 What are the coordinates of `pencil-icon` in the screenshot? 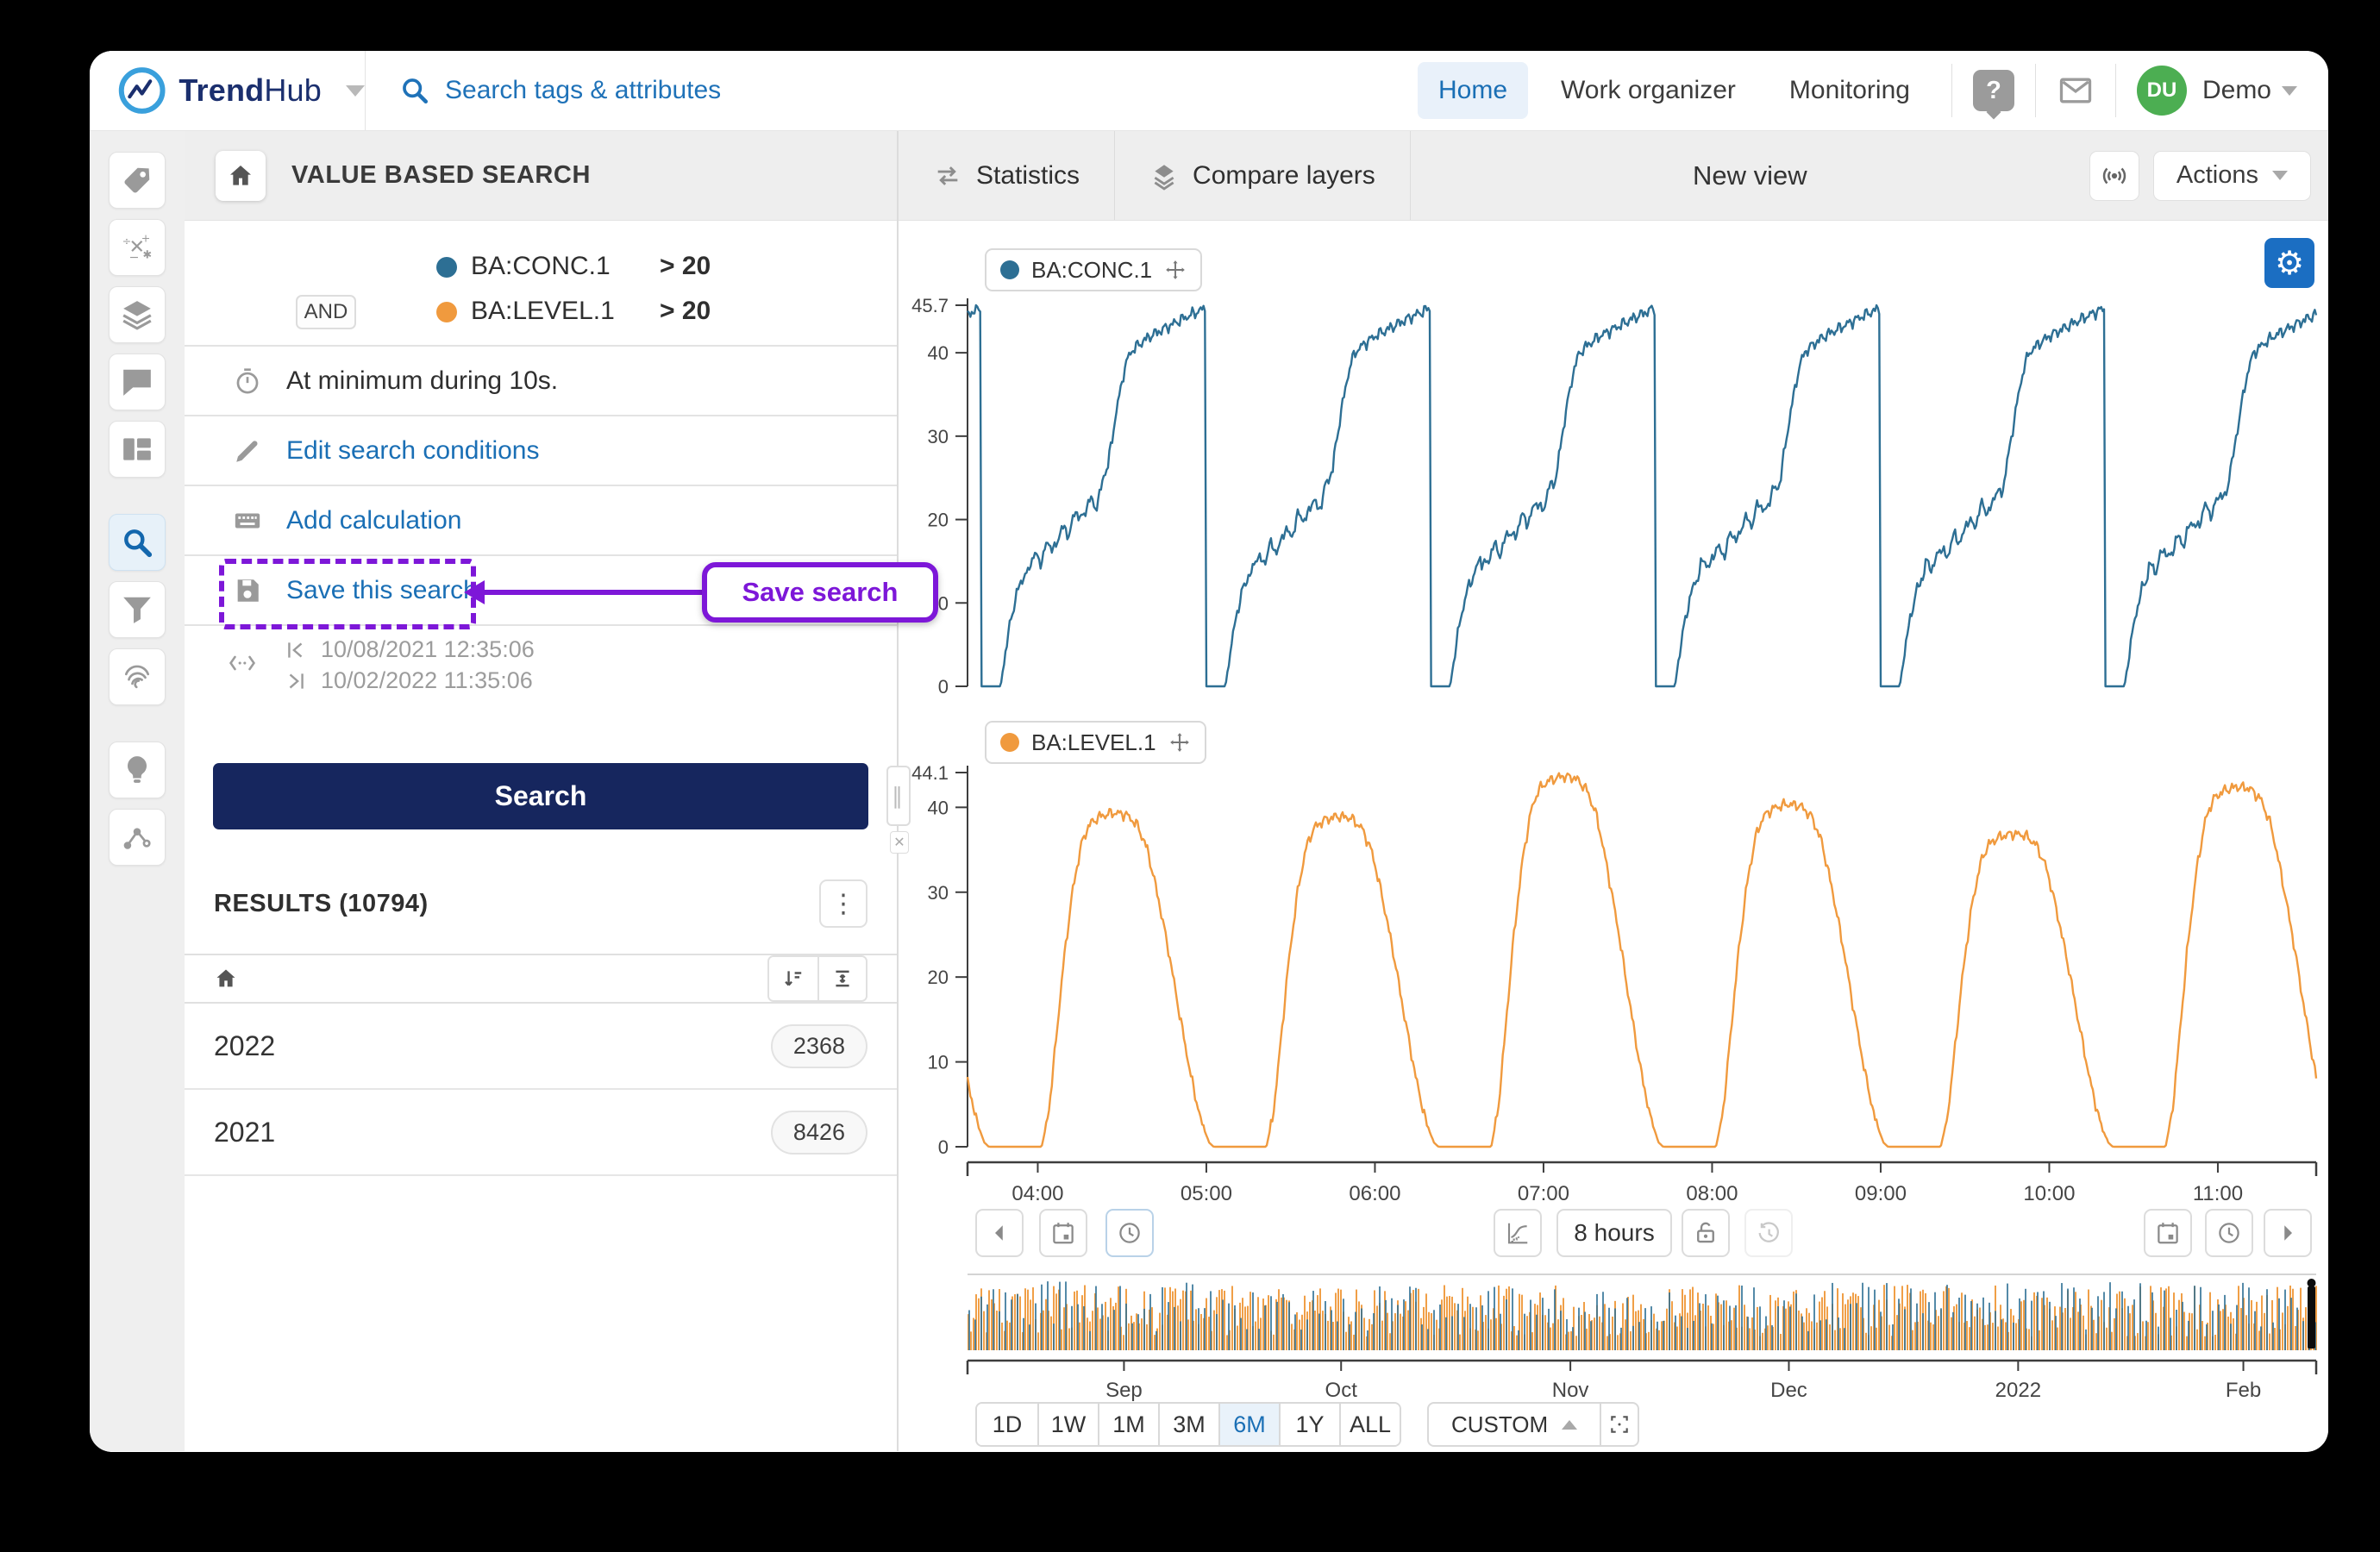 It's located at (250, 451).